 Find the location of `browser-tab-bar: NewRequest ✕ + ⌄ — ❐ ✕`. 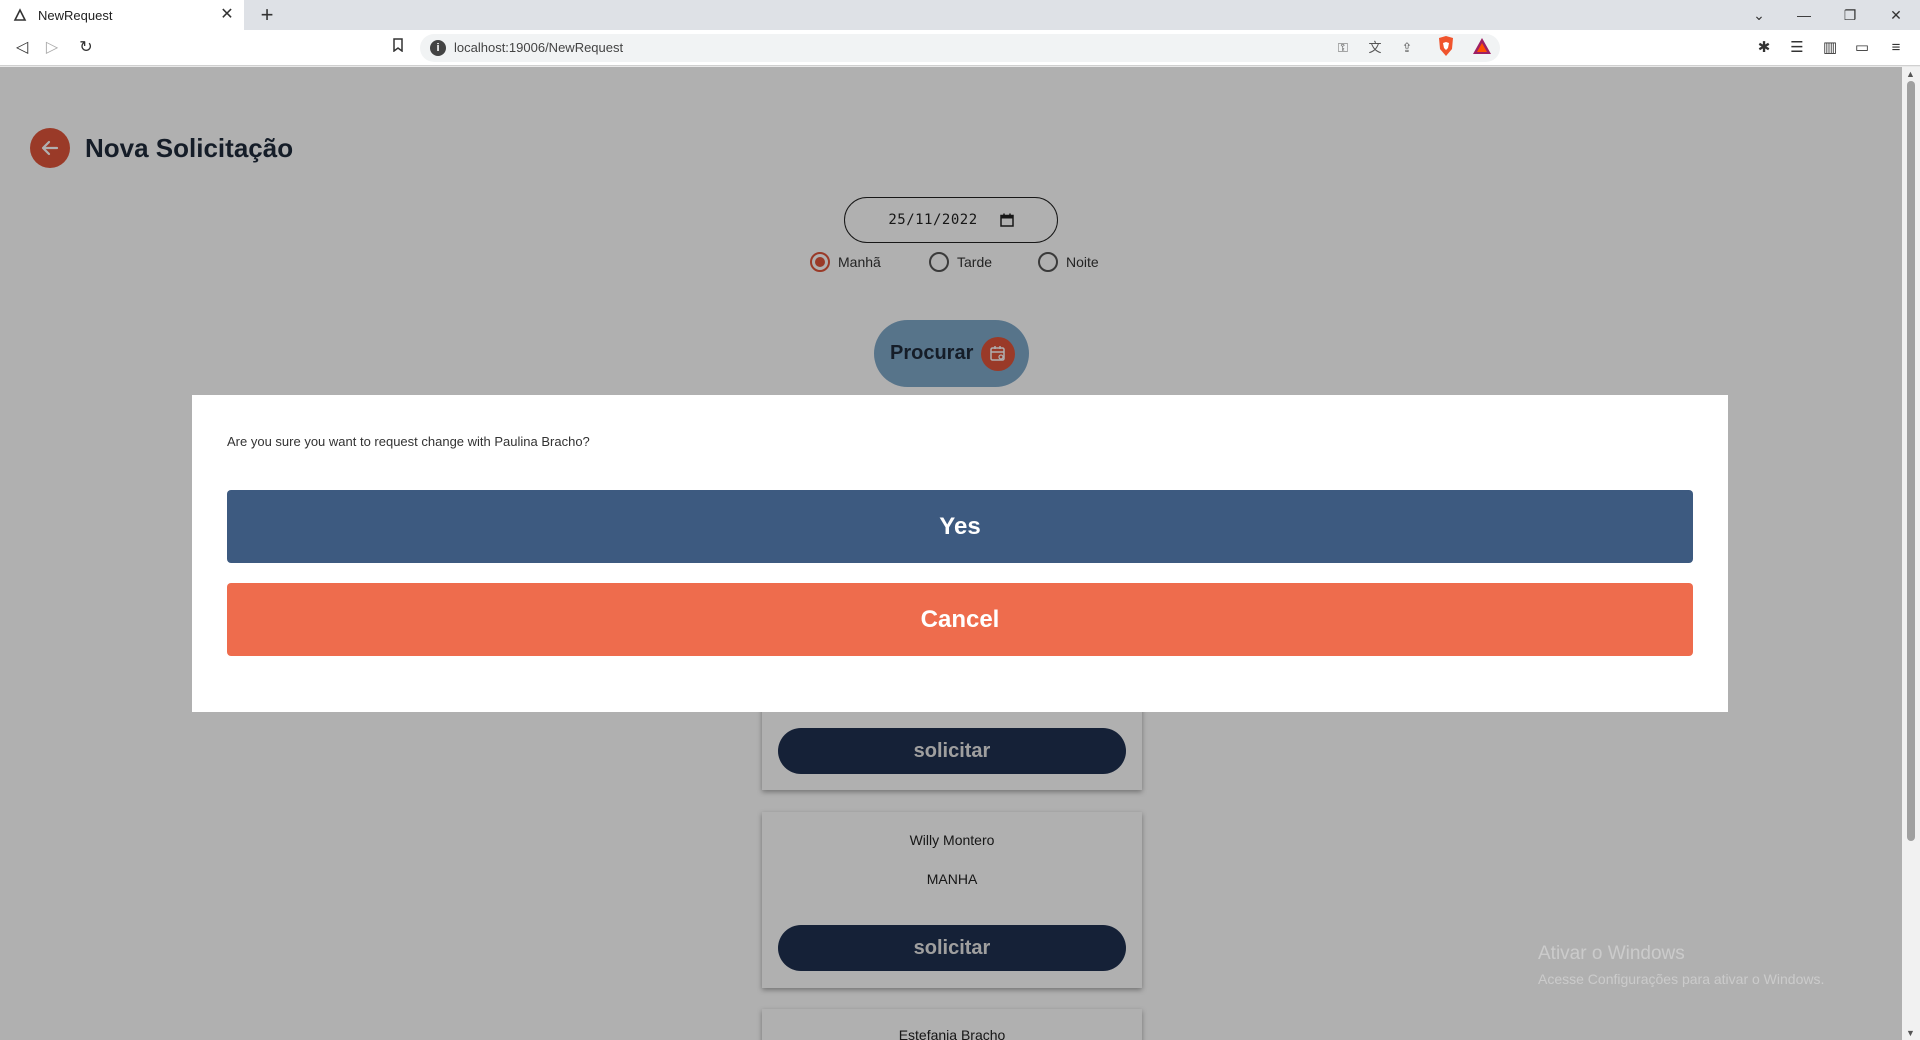

browser-tab-bar: NewRequest ✕ + ⌄ — ❐ ✕ is located at coordinates (960, 15).